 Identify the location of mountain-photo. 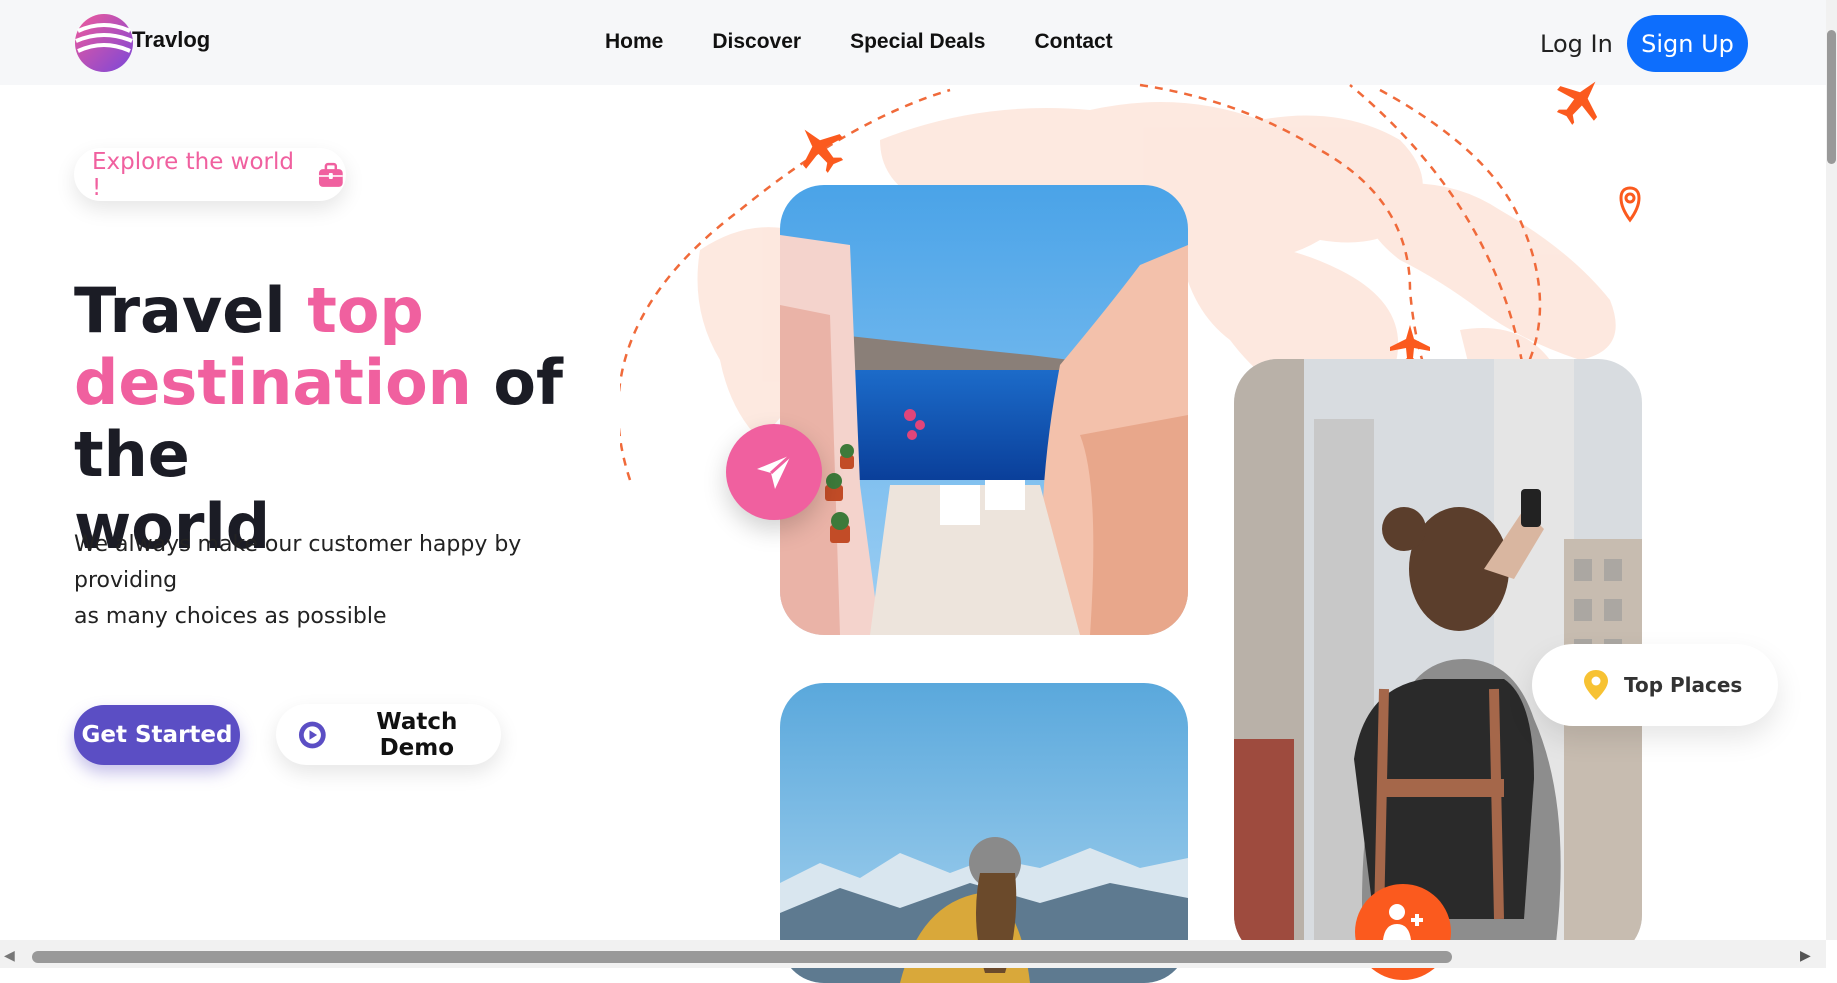
(984, 833).